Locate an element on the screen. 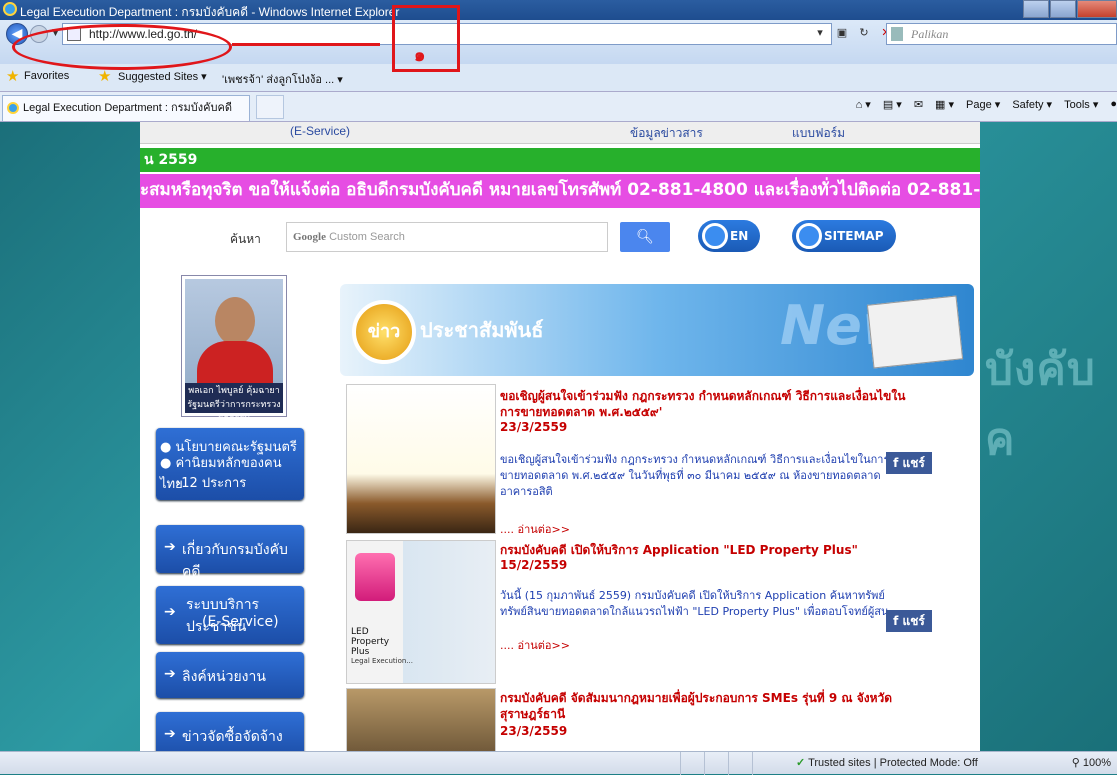 Image resolution: width=1117 pixels, height=775 pixels. english-button: EN is located at coordinates (729, 236).